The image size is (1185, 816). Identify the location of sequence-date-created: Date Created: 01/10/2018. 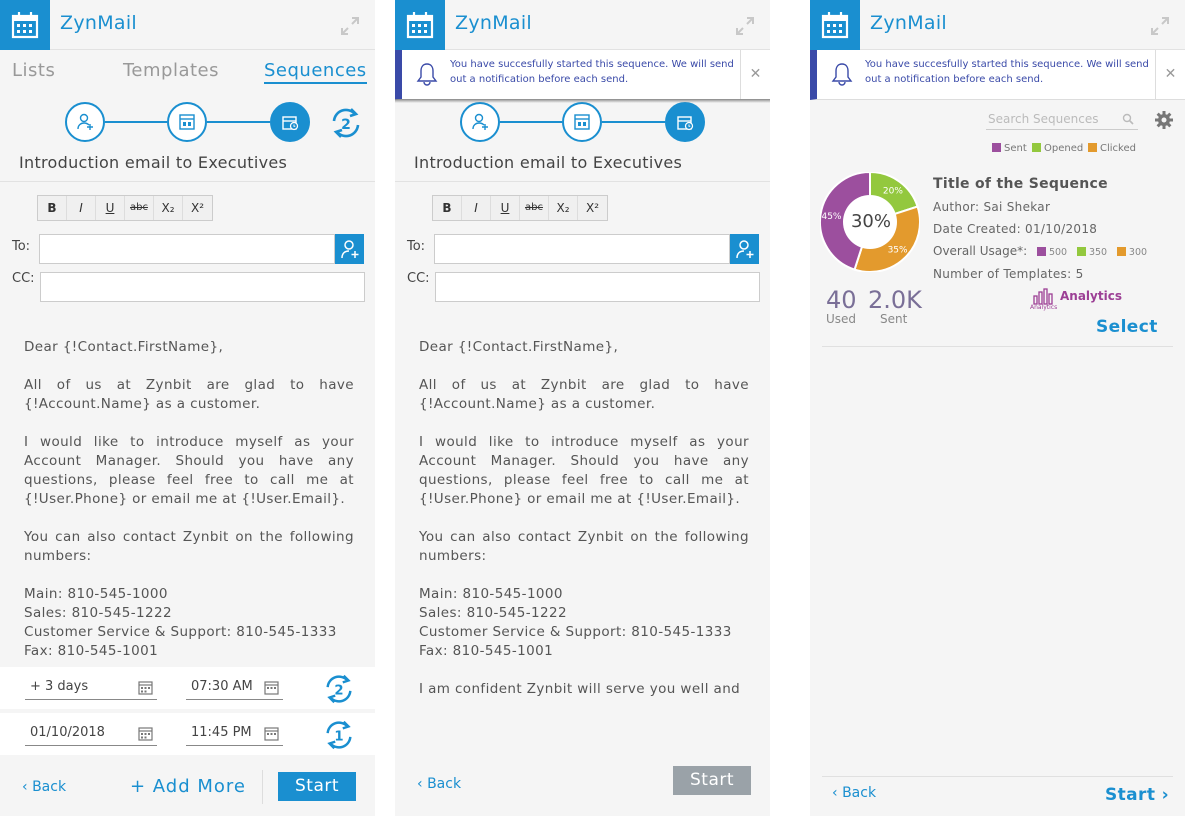
(1015, 229).